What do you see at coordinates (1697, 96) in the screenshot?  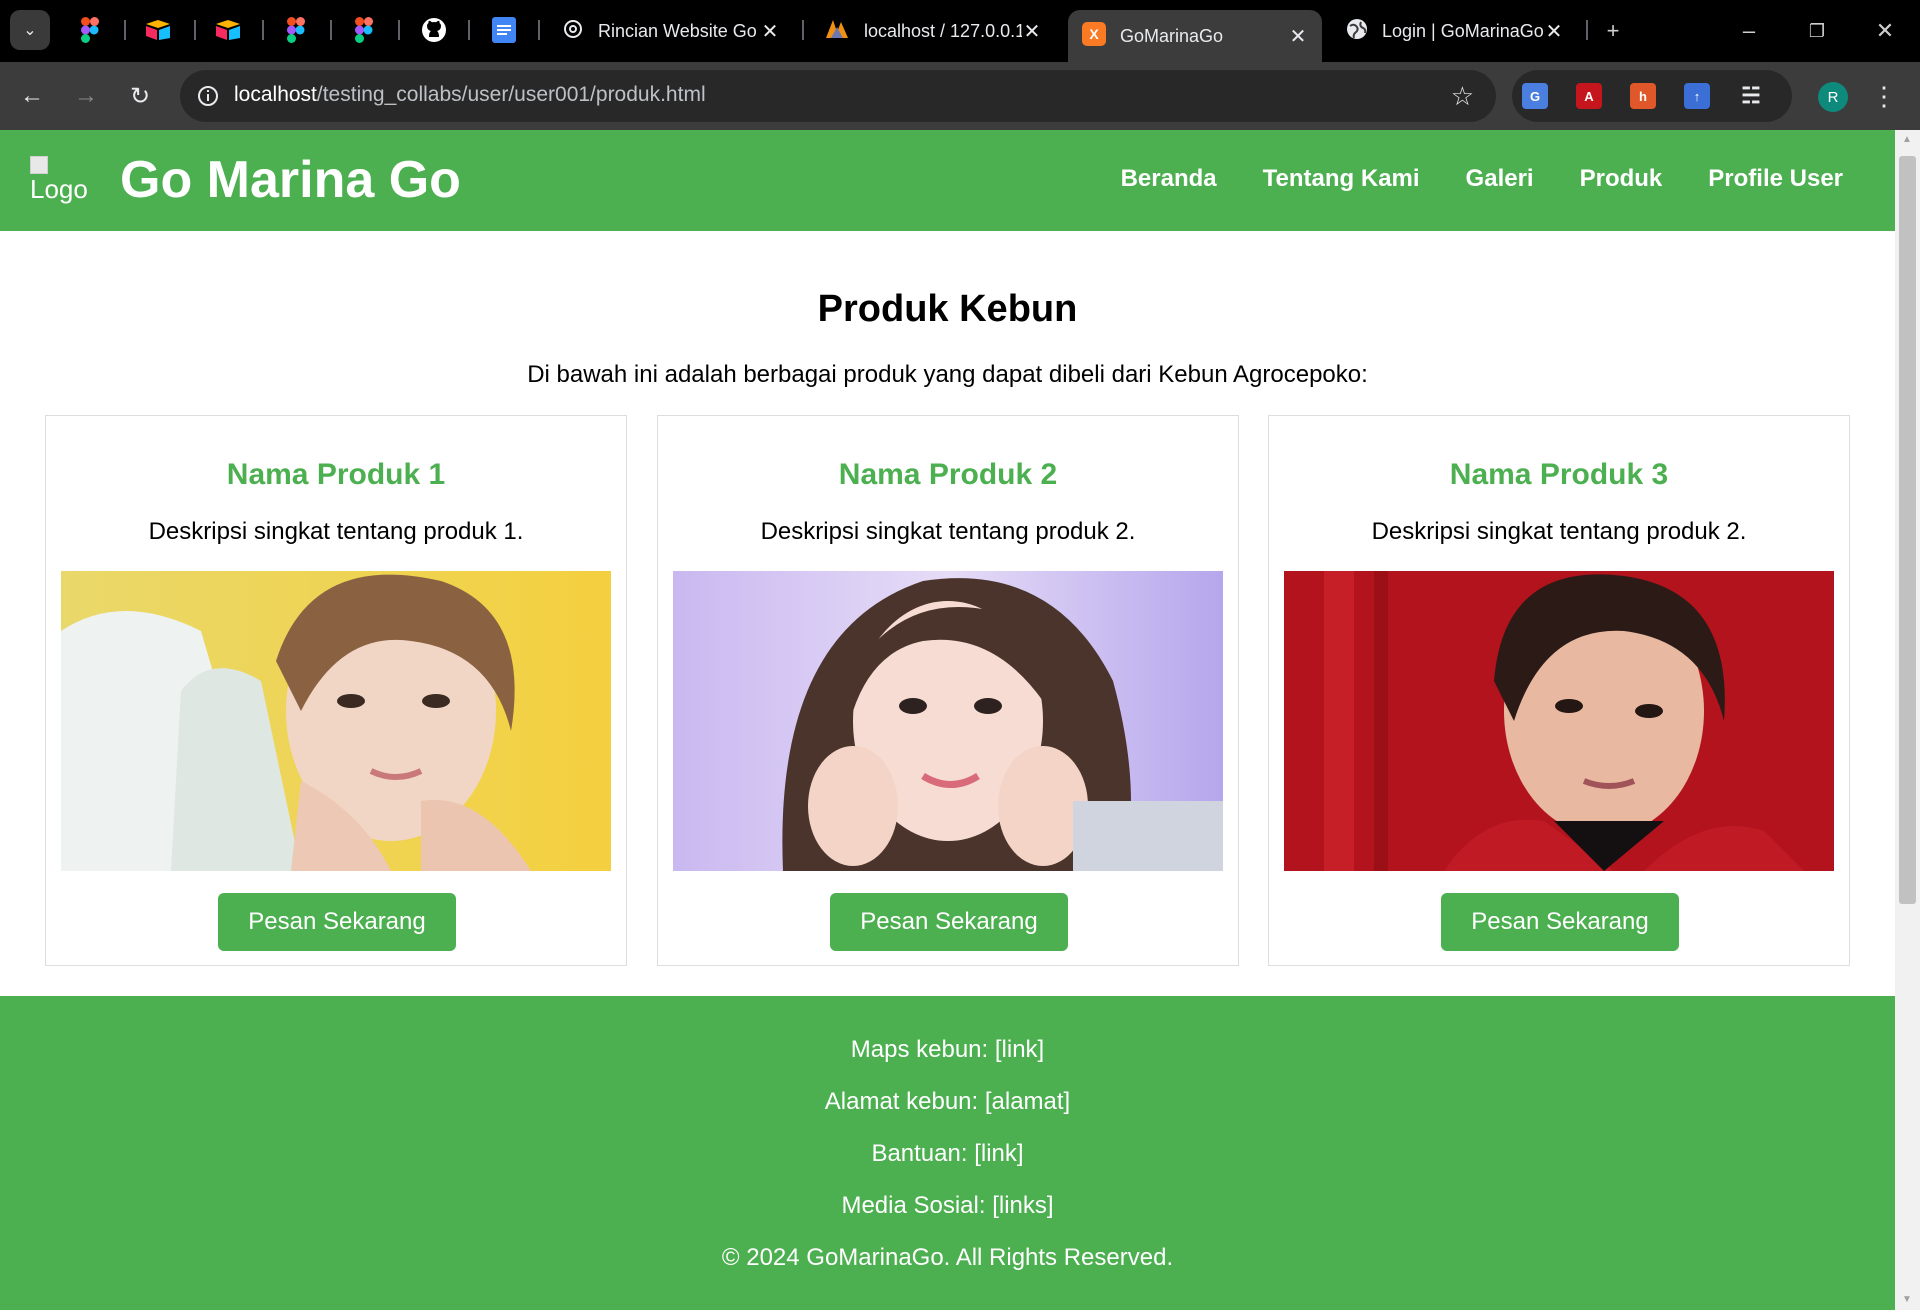 I see `upload-extension-icon: ↑` at bounding box center [1697, 96].